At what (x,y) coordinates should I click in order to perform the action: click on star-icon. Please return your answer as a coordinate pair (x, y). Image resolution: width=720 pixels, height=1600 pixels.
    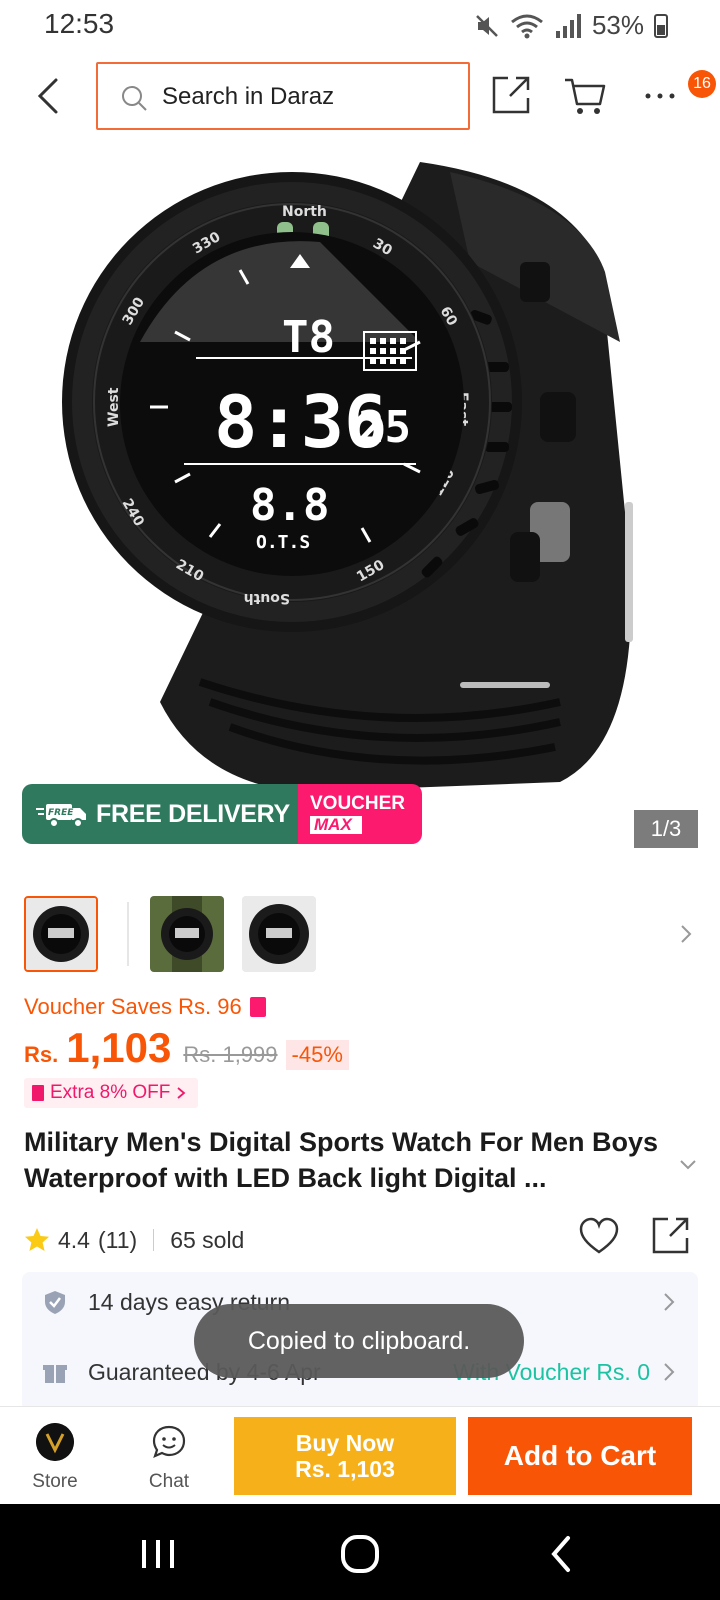
    Looking at the image, I should click on (37, 1239).